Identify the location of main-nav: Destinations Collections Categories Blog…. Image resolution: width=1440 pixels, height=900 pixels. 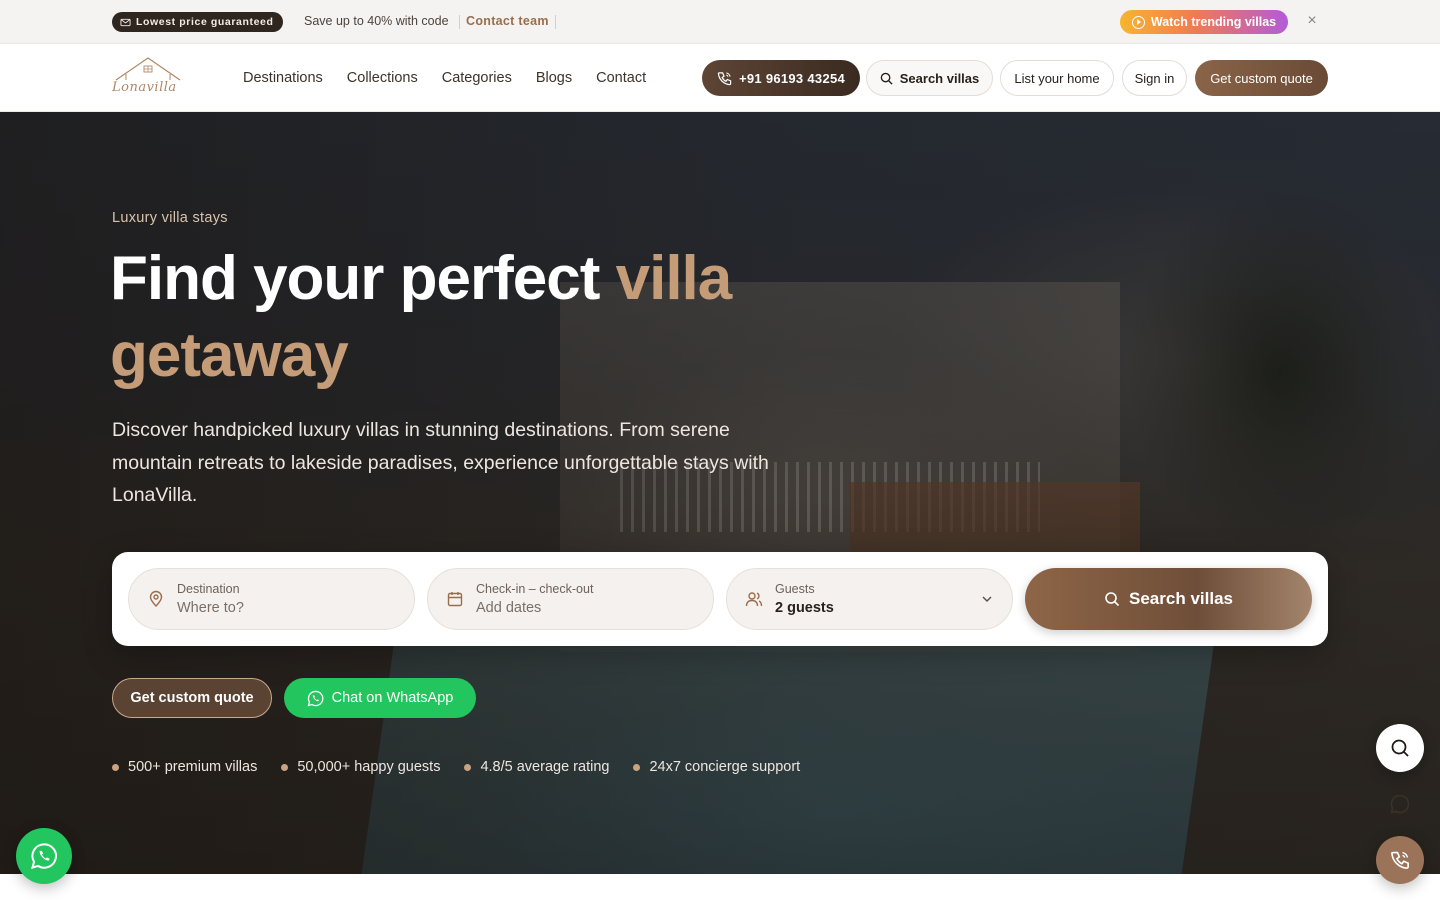
(444, 78).